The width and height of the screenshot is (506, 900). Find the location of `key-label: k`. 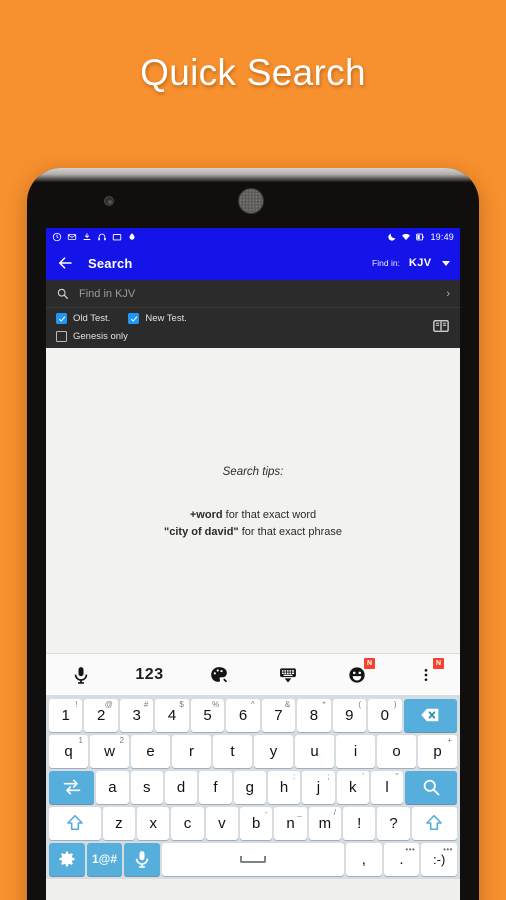

key-label: k is located at coordinates (352, 787).